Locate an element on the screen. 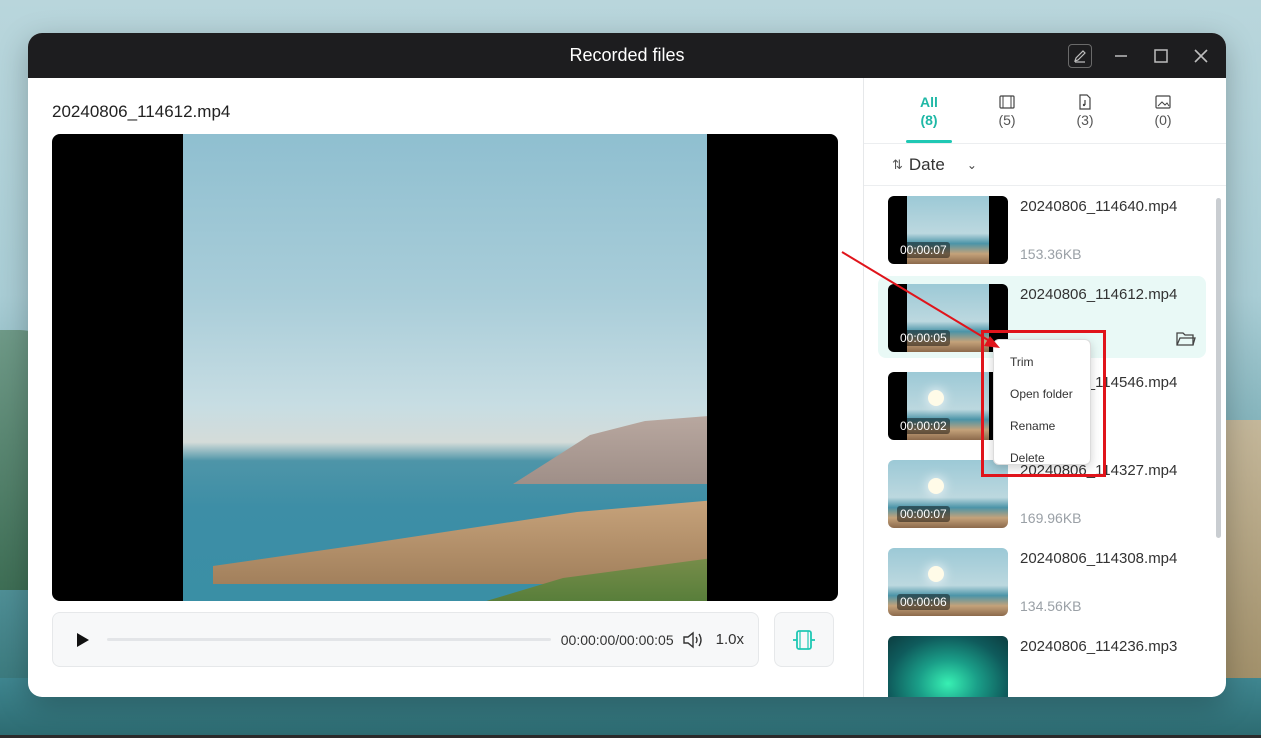  video-mountain is located at coordinates (610, 449).